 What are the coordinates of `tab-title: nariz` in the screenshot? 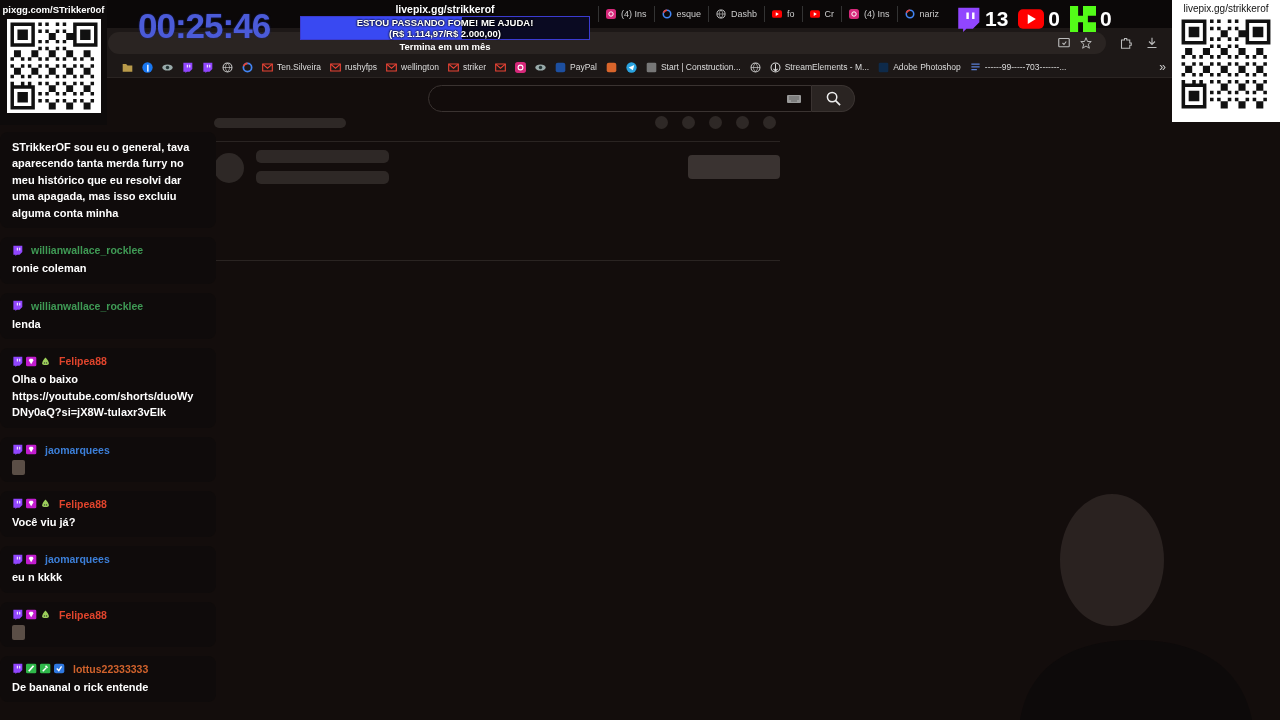 It's located at (929, 14).